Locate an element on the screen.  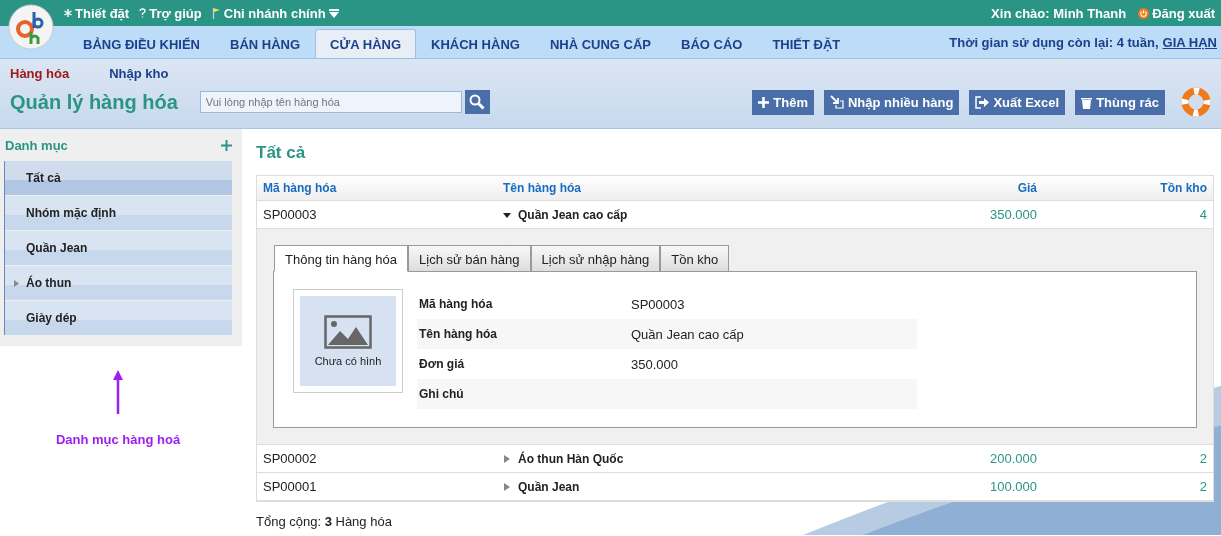
field-value: SP00003 is located at coordinates (658, 304).